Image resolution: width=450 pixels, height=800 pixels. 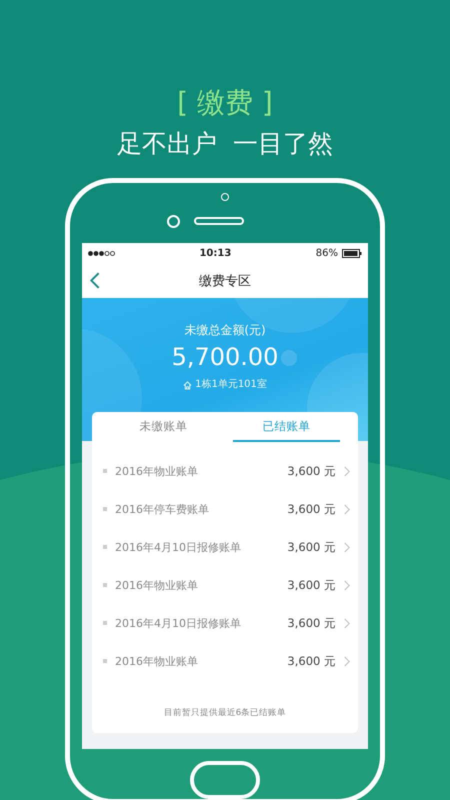 I want to click on summary-label: 未缴总金额(元), so click(x=225, y=330).